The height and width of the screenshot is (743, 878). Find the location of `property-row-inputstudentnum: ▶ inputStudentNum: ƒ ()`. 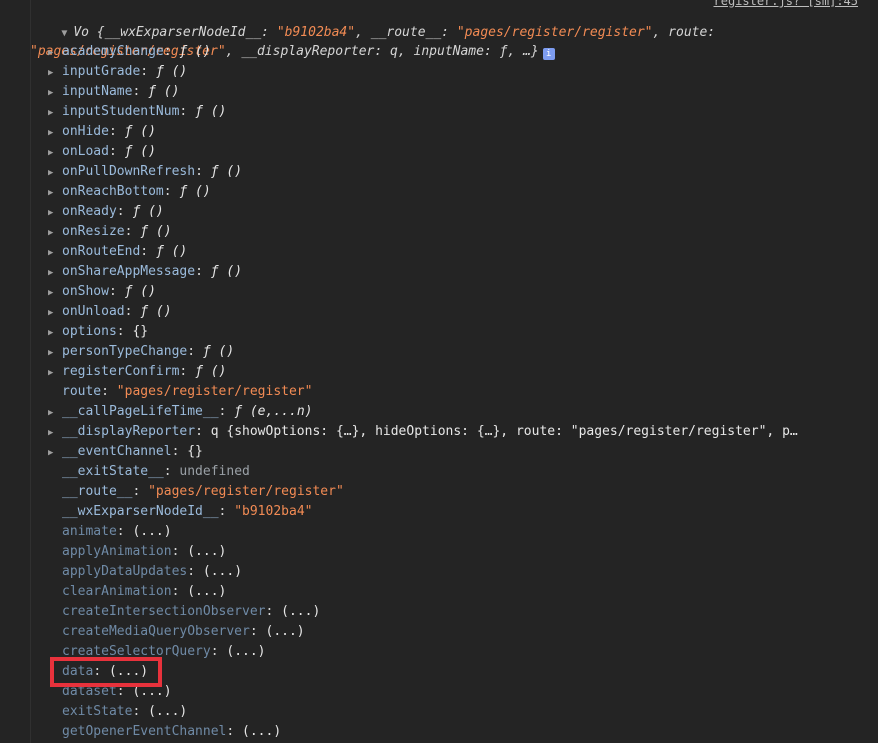

property-row-inputstudentnum: ▶ inputStudentNum: ƒ () is located at coordinates (458, 112).